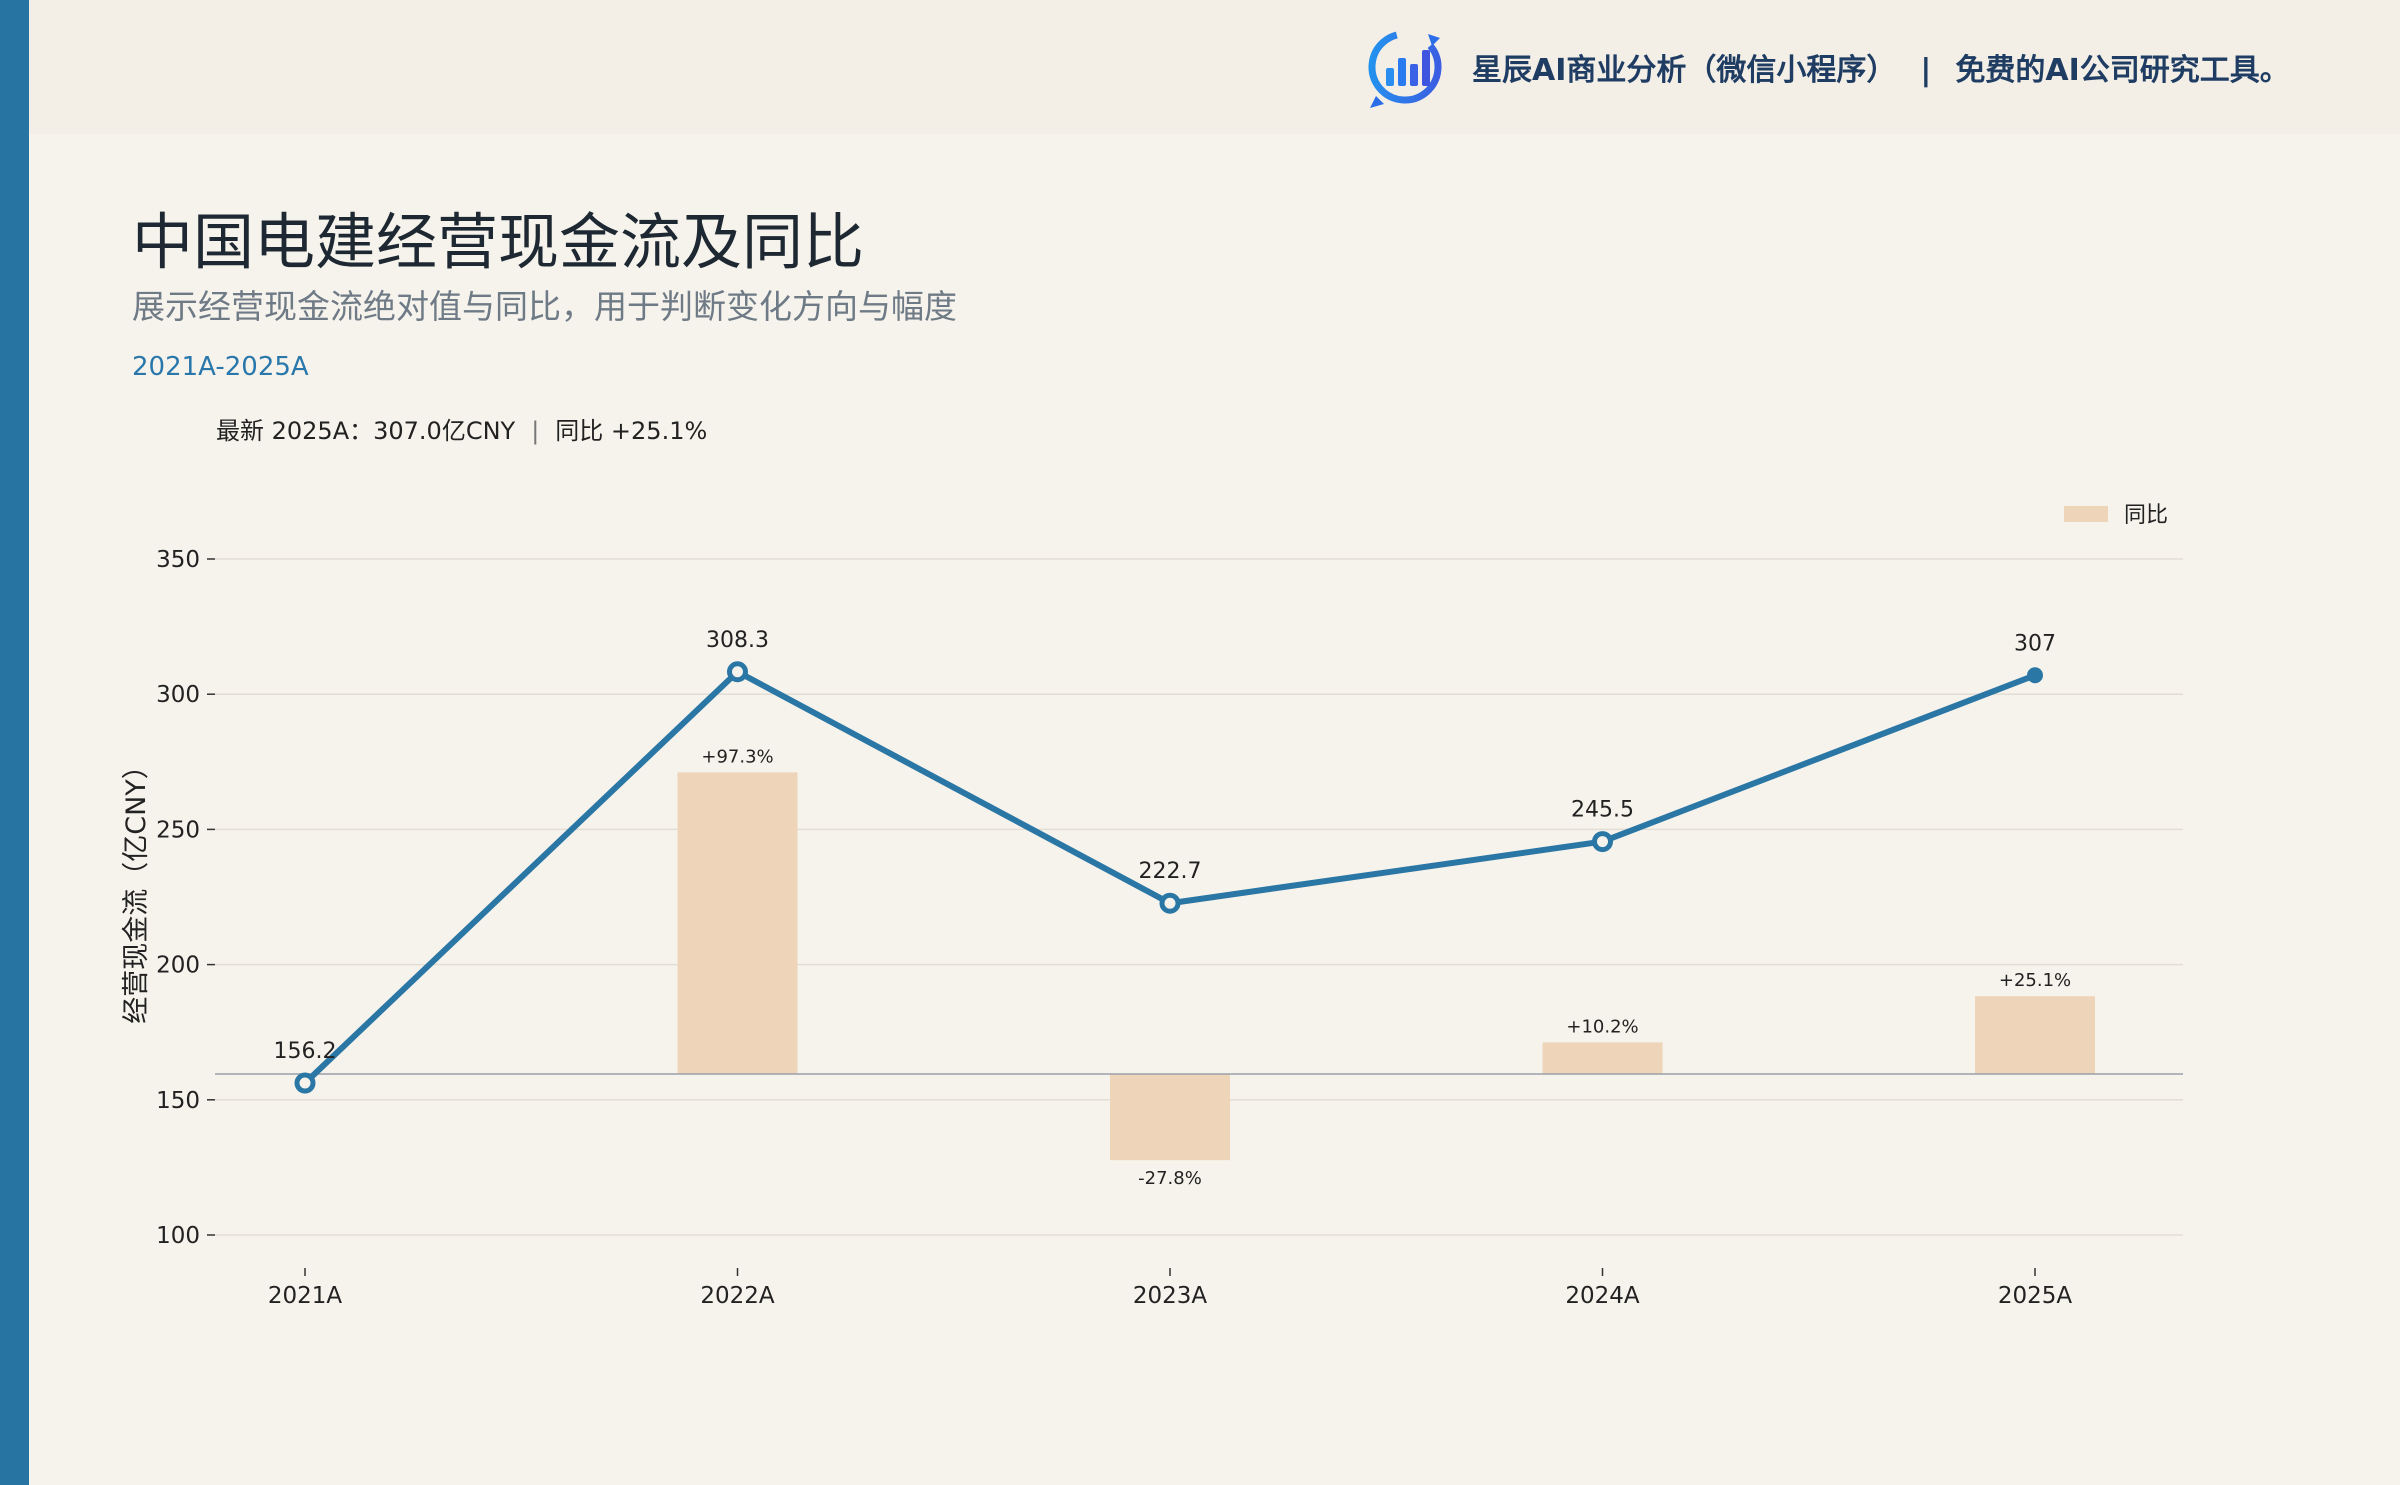 Image resolution: width=2400 pixels, height=1485 pixels. I want to click on x-tick-label: 2023A, so click(1170, 1296).